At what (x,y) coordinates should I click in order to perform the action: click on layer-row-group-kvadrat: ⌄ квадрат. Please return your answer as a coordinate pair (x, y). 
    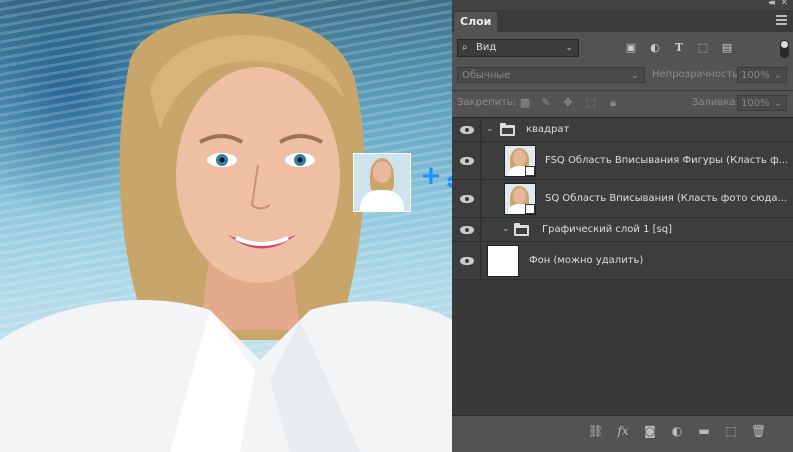
    Looking at the image, I should click on (622, 130).